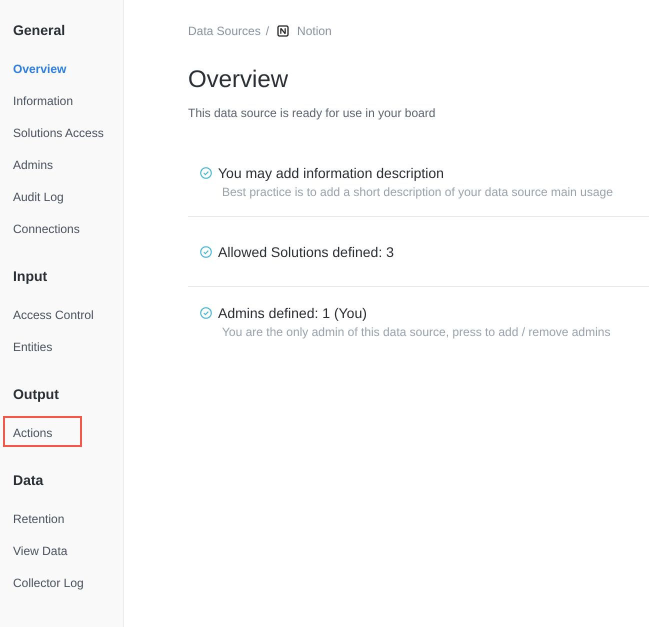 Image resolution: width=649 pixels, height=627 pixels. Describe the element at coordinates (42, 431) in the screenshot. I see `highlighted-nav-item: Actions` at that location.